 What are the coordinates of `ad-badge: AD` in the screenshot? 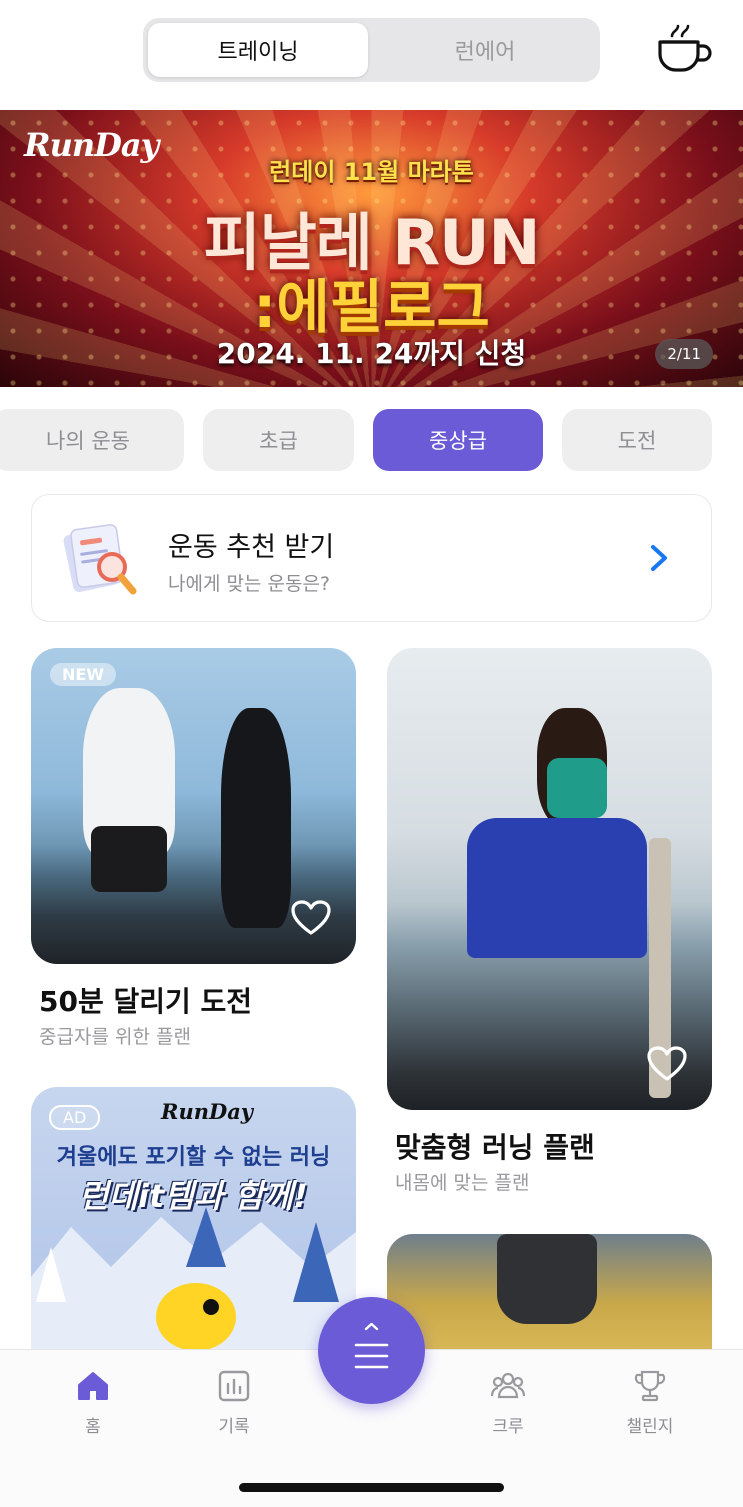 It's located at (75, 1117).